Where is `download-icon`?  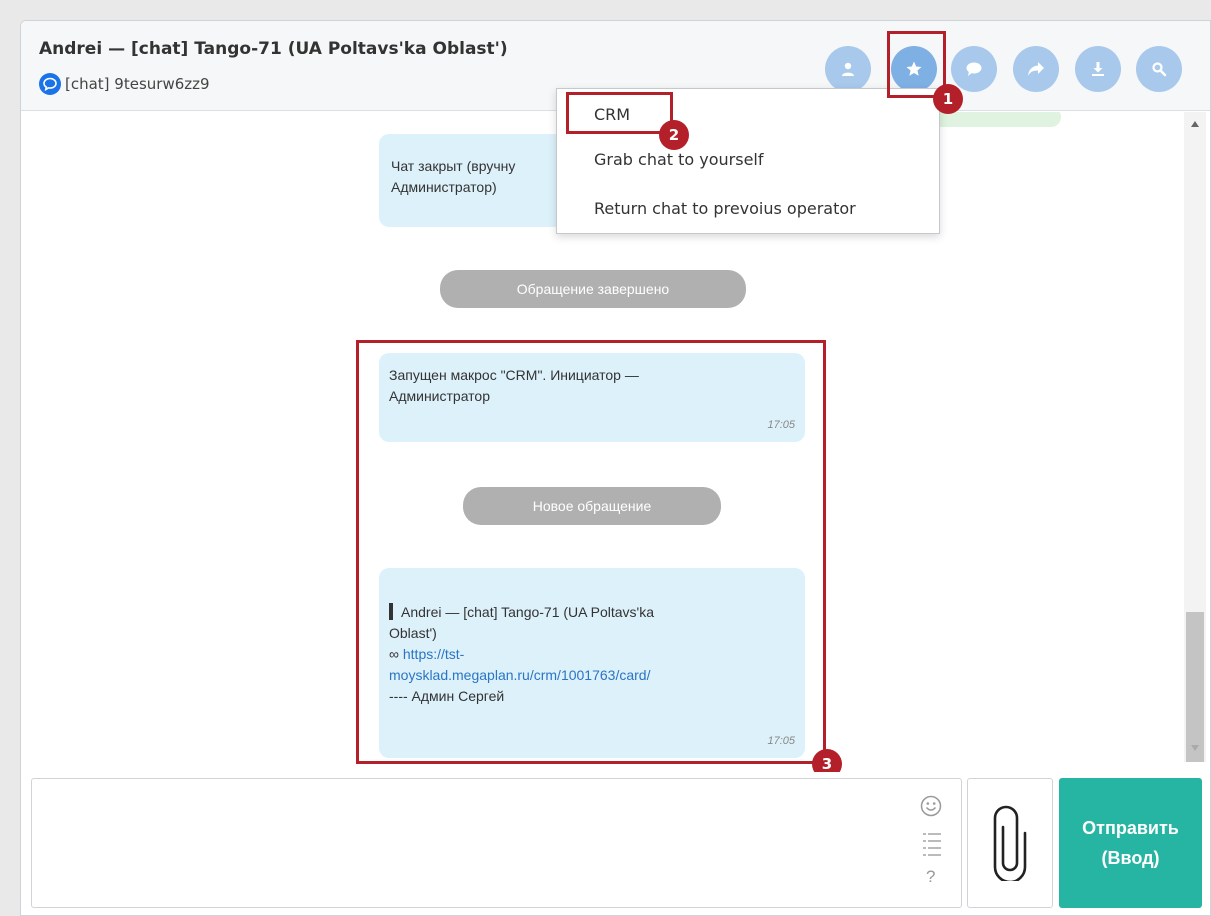 download-icon is located at coordinates (1098, 69).